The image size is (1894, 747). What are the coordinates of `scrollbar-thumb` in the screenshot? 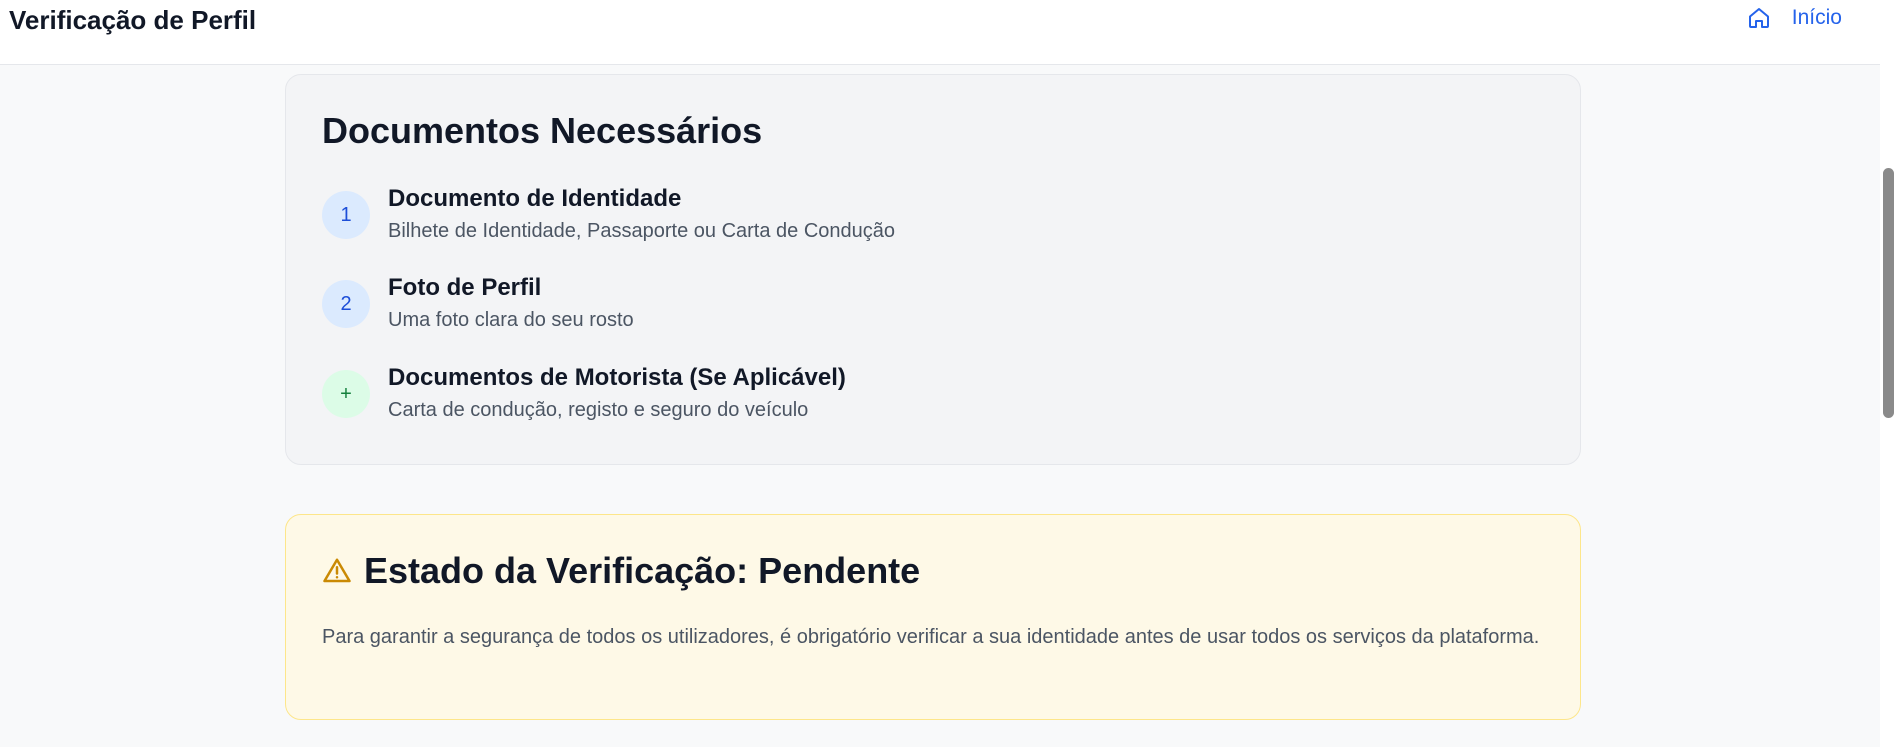 It's located at (1888, 293).